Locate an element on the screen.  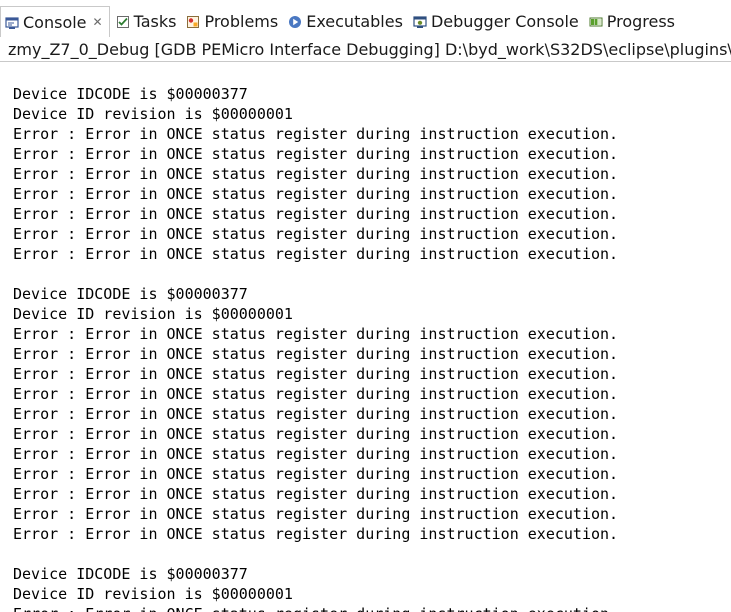
tab-executables: Executables is located at coordinates (348, 21).